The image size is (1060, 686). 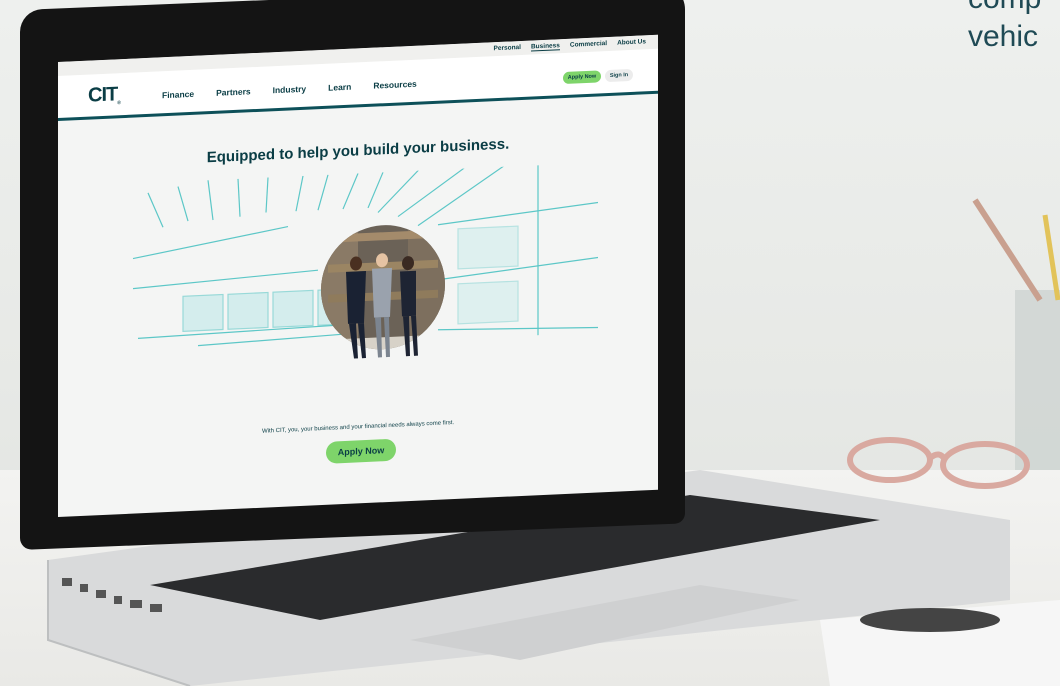 I want to click on apply-now-header-button: Apply Now, so click(x=582, y=77).